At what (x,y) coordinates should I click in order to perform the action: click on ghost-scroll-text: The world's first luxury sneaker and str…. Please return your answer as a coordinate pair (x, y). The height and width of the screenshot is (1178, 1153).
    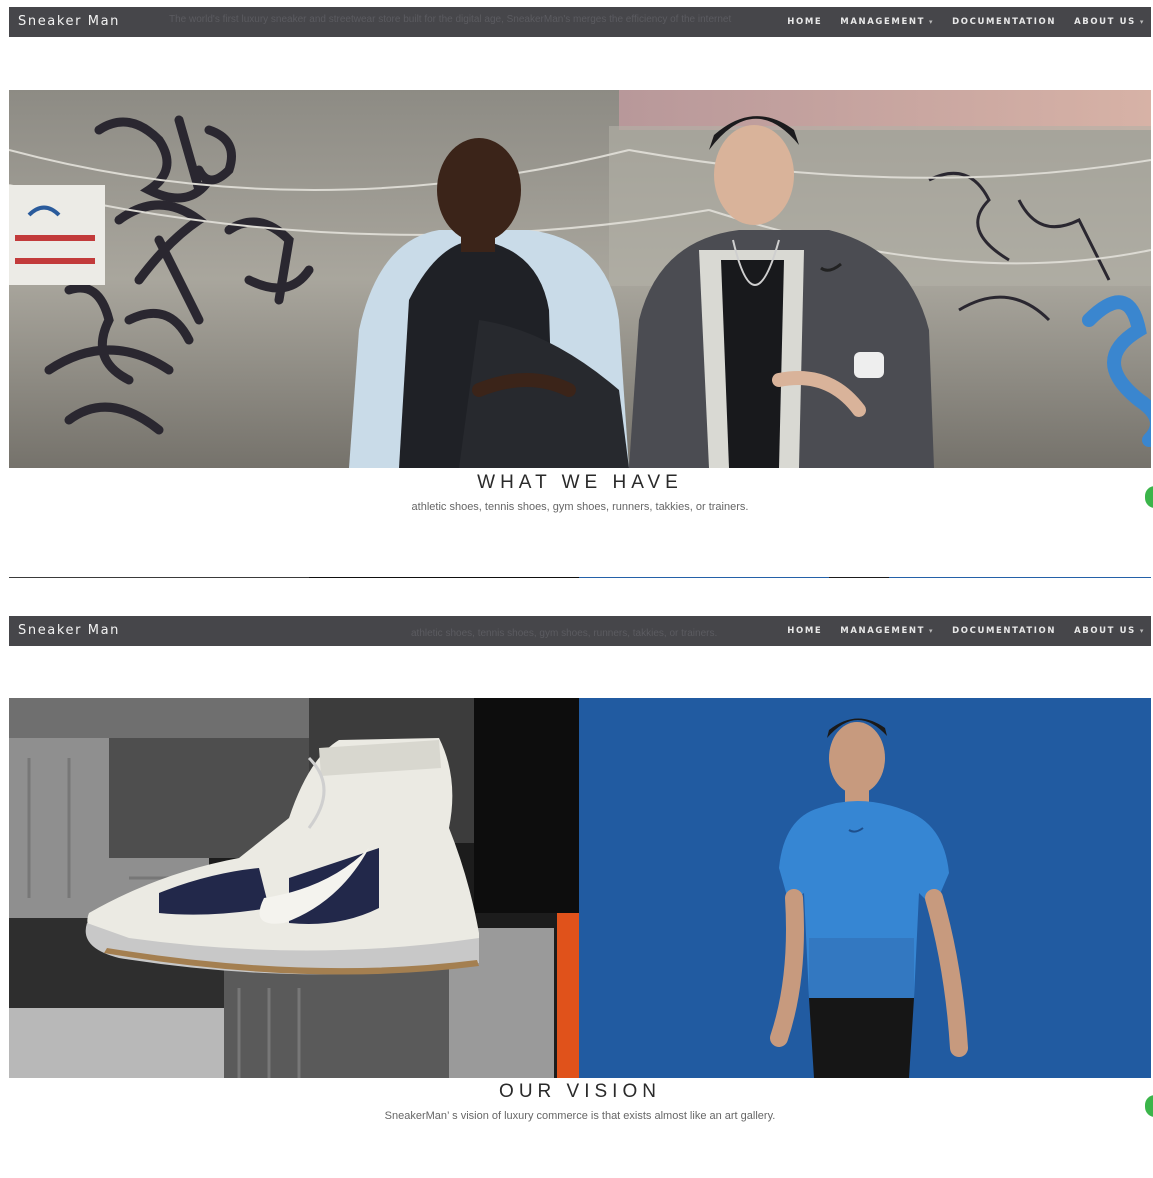
    Looking at the image, I should click on (450, 19).